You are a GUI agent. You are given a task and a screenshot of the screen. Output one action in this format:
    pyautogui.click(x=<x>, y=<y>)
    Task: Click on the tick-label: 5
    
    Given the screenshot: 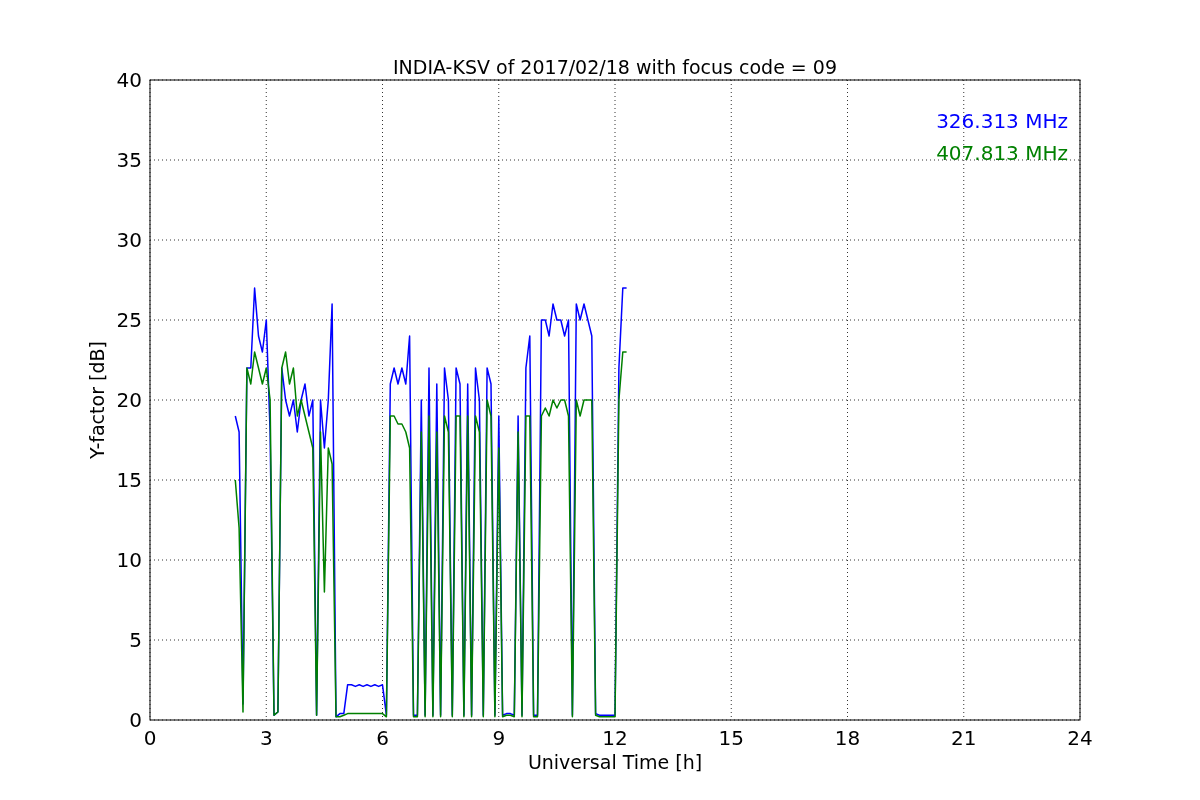 What is the action you would take?
    pyautogui.click(x=135, y=640)
    